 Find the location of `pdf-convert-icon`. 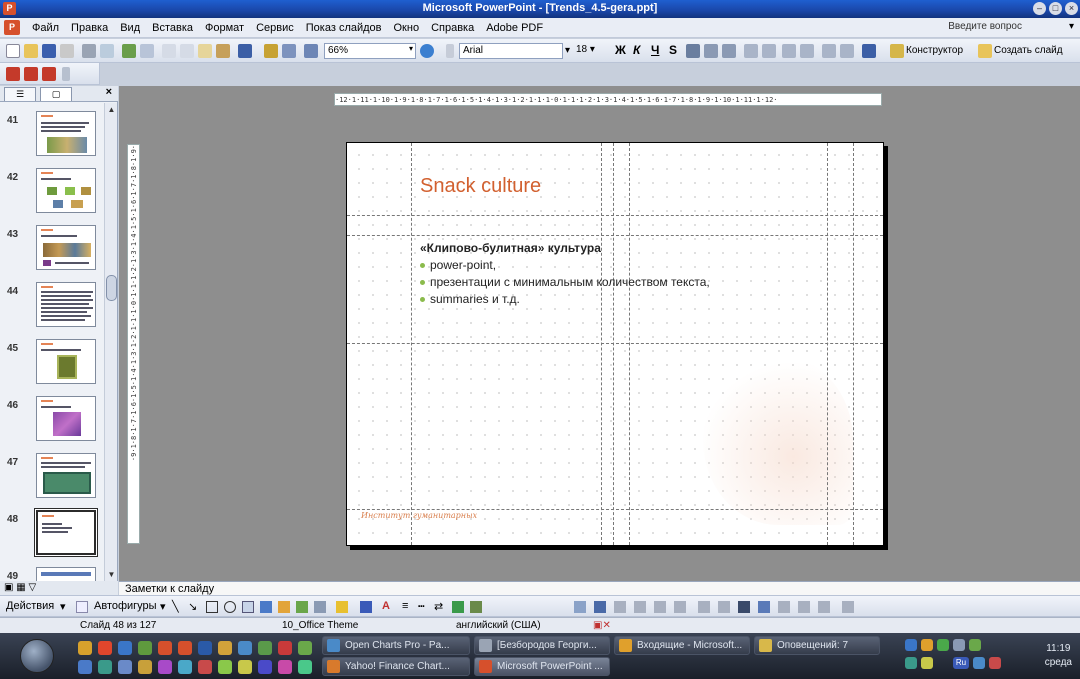

pdf-convert-icon is located at coordinates (13, 74).